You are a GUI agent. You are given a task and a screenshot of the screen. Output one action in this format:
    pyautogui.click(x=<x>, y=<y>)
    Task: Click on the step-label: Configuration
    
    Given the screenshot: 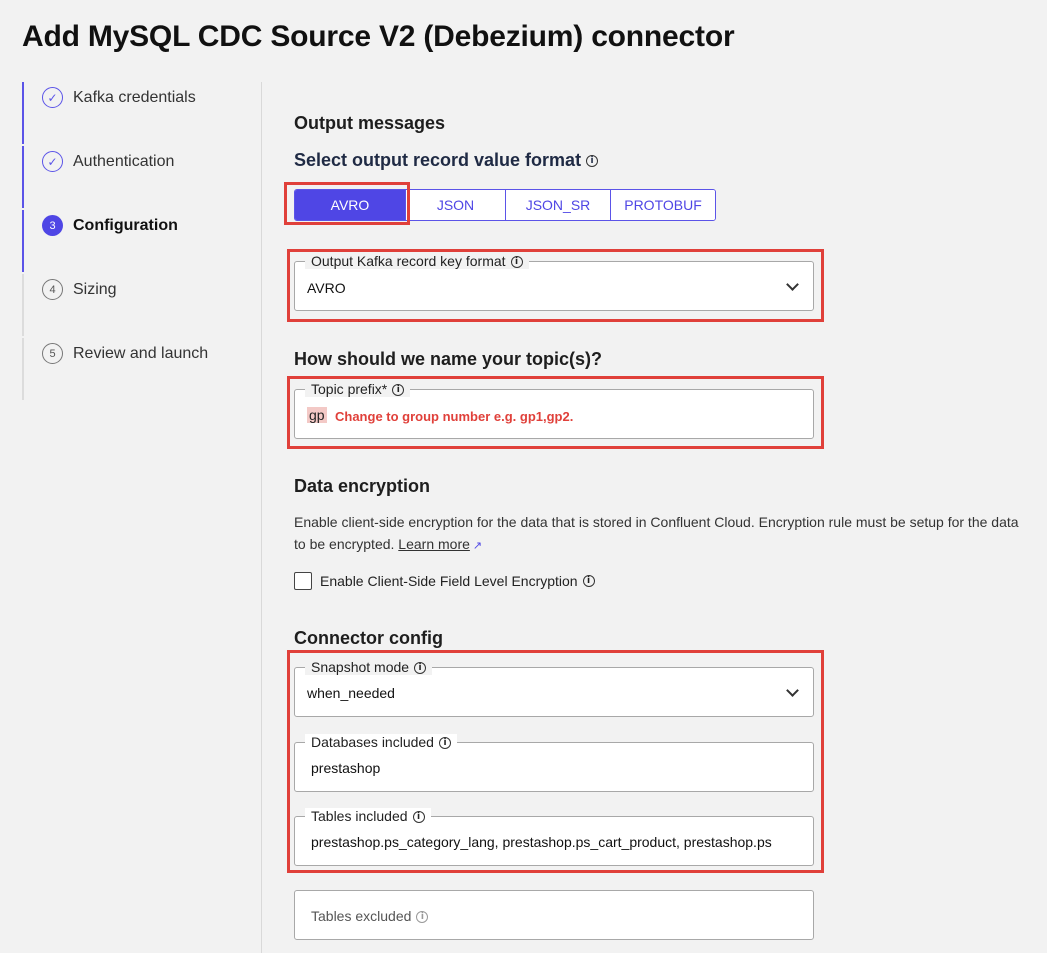 What is the action you would take?
    pyautogui.click(x=125, y=225)
    